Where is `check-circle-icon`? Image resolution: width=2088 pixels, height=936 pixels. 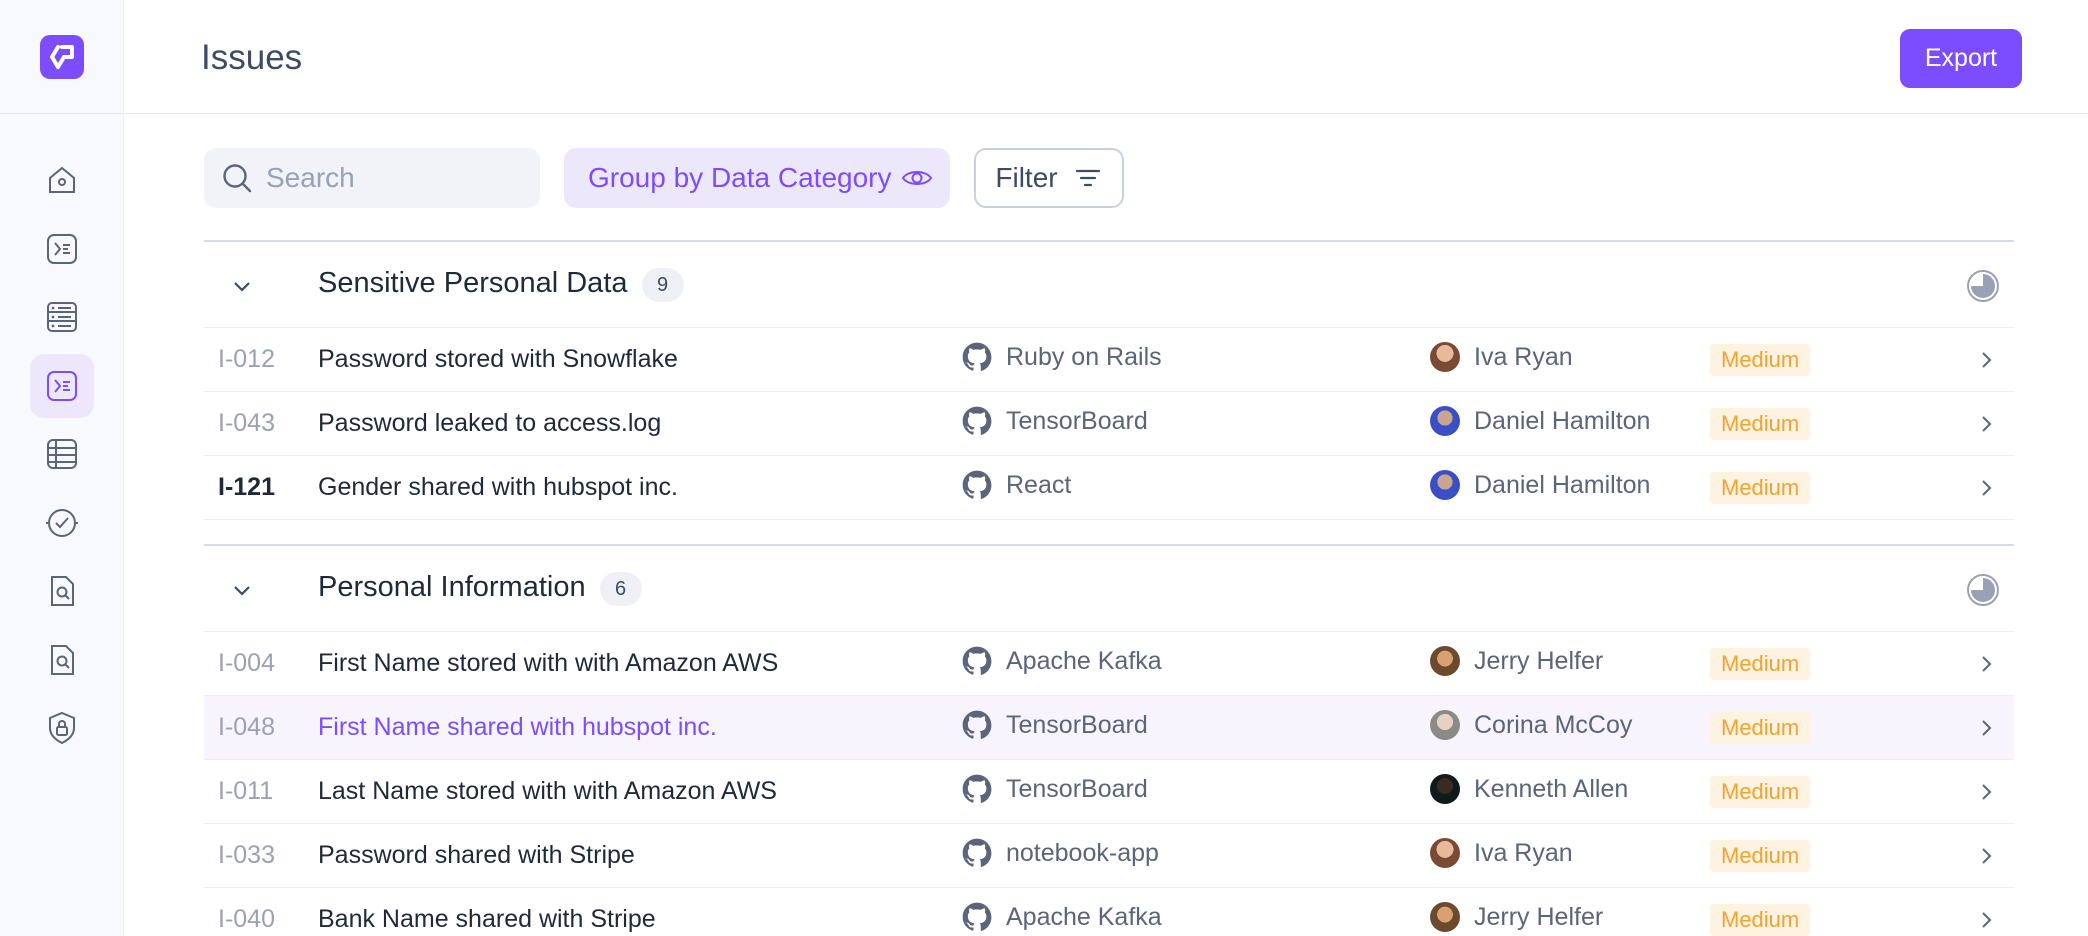 check-circle-icon is located at coordinates (61, 522).